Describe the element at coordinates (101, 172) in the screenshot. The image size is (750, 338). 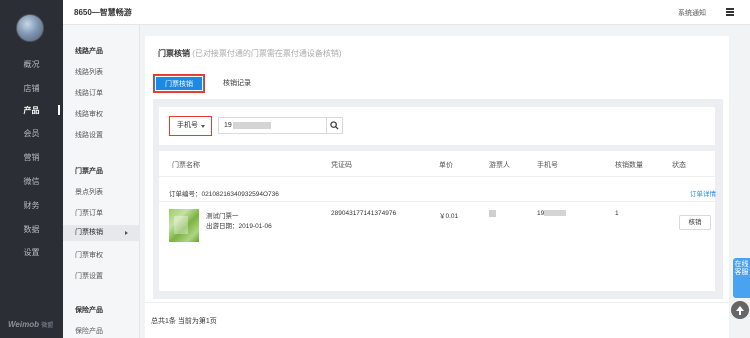
I see `subnav-ticket-products: 门票产品` at that location.